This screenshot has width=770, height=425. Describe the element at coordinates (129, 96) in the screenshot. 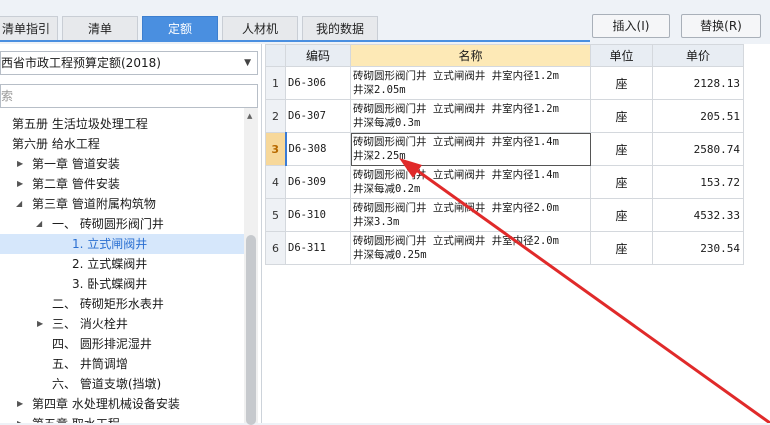

I see `search-input: 搜索` at that location.